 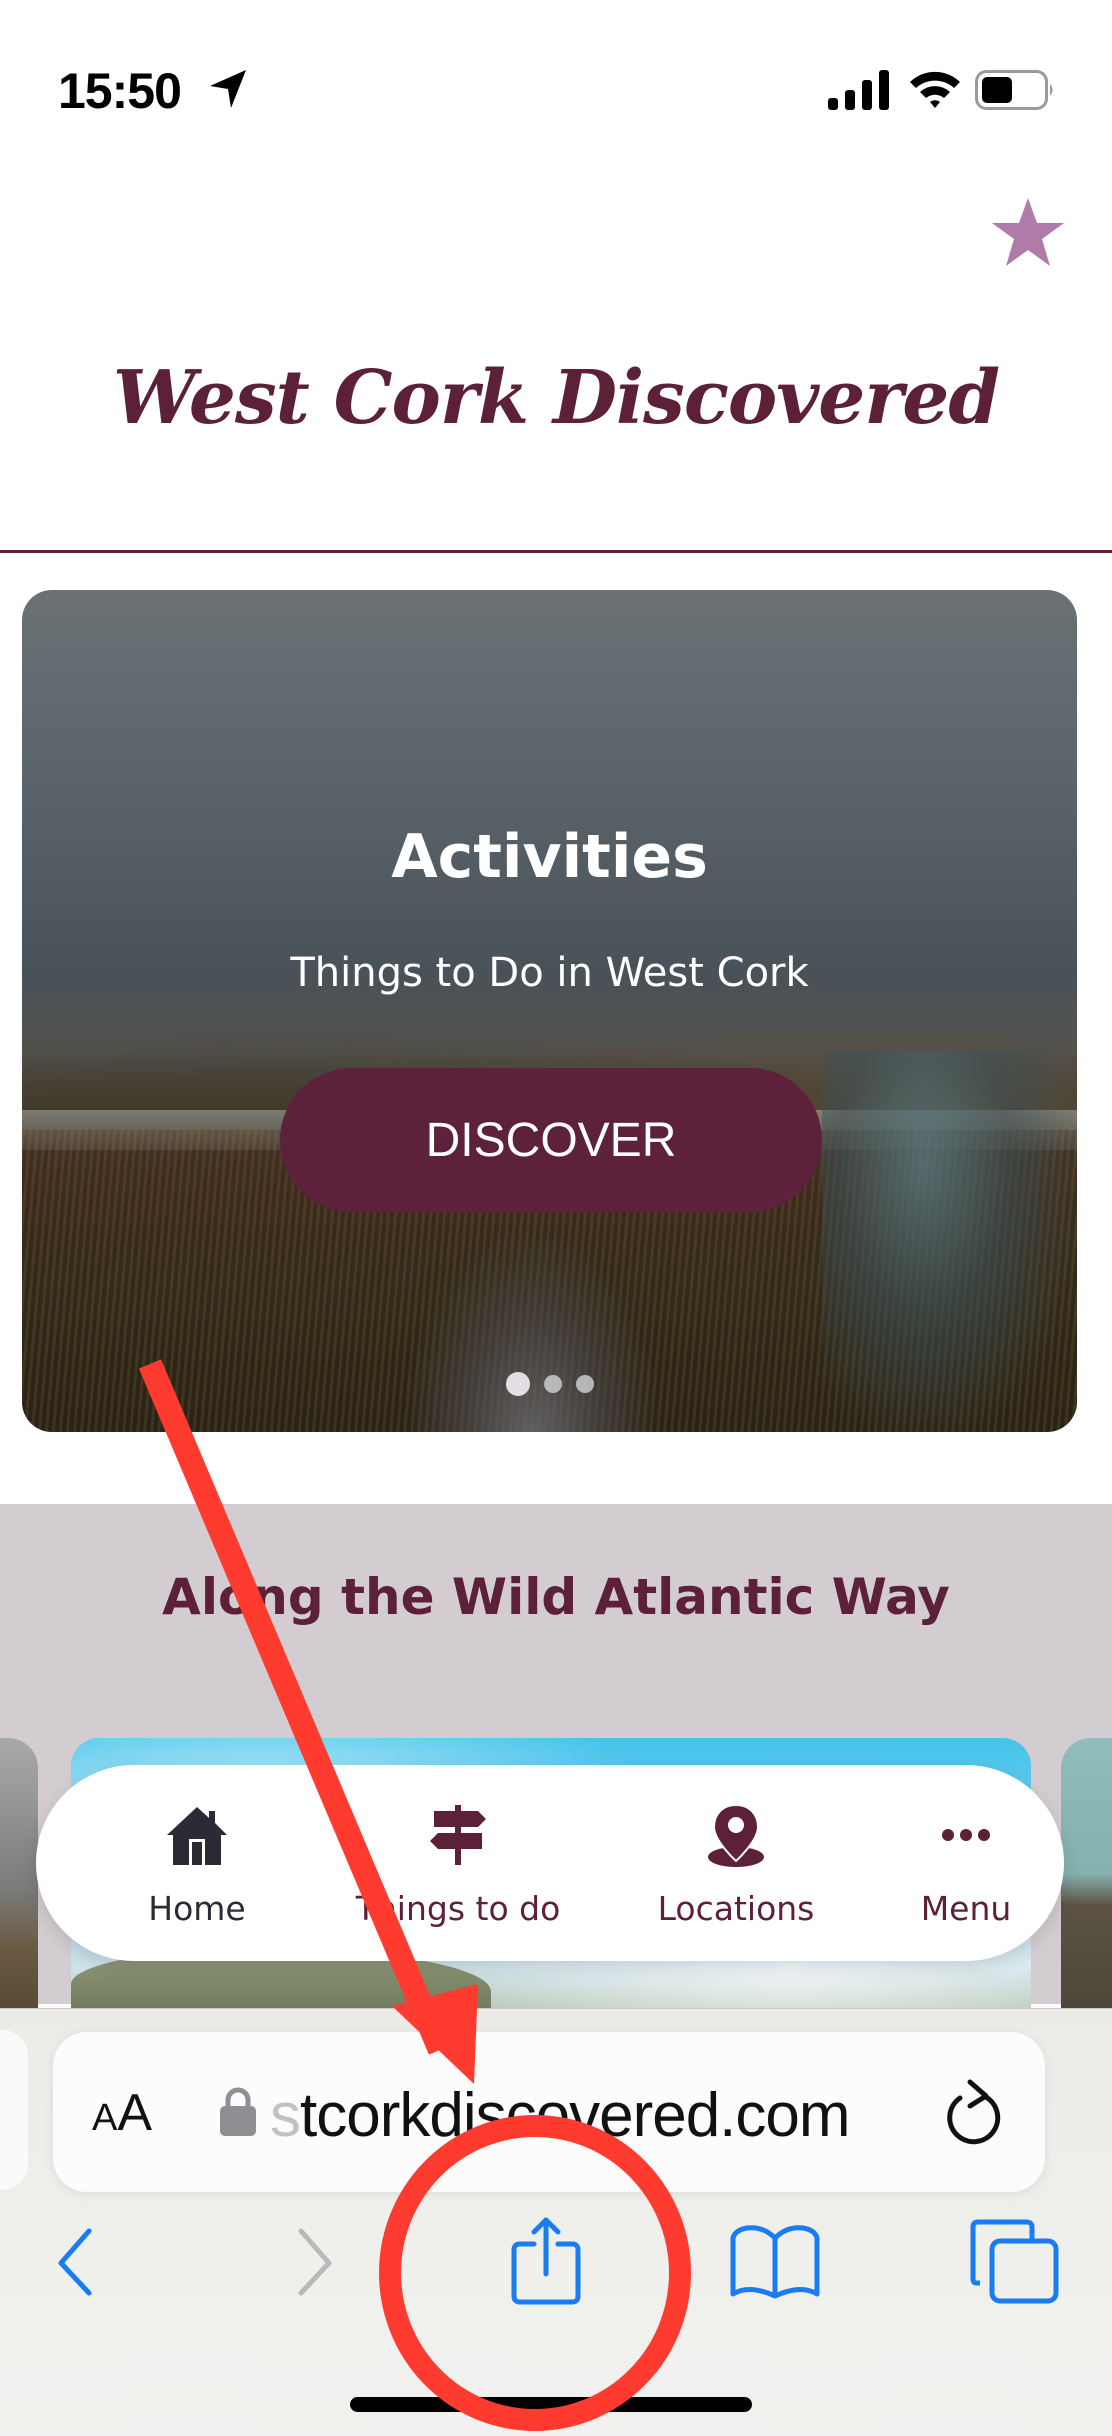 I want to click on hero-title: Activities, so click(x=549, y=857).